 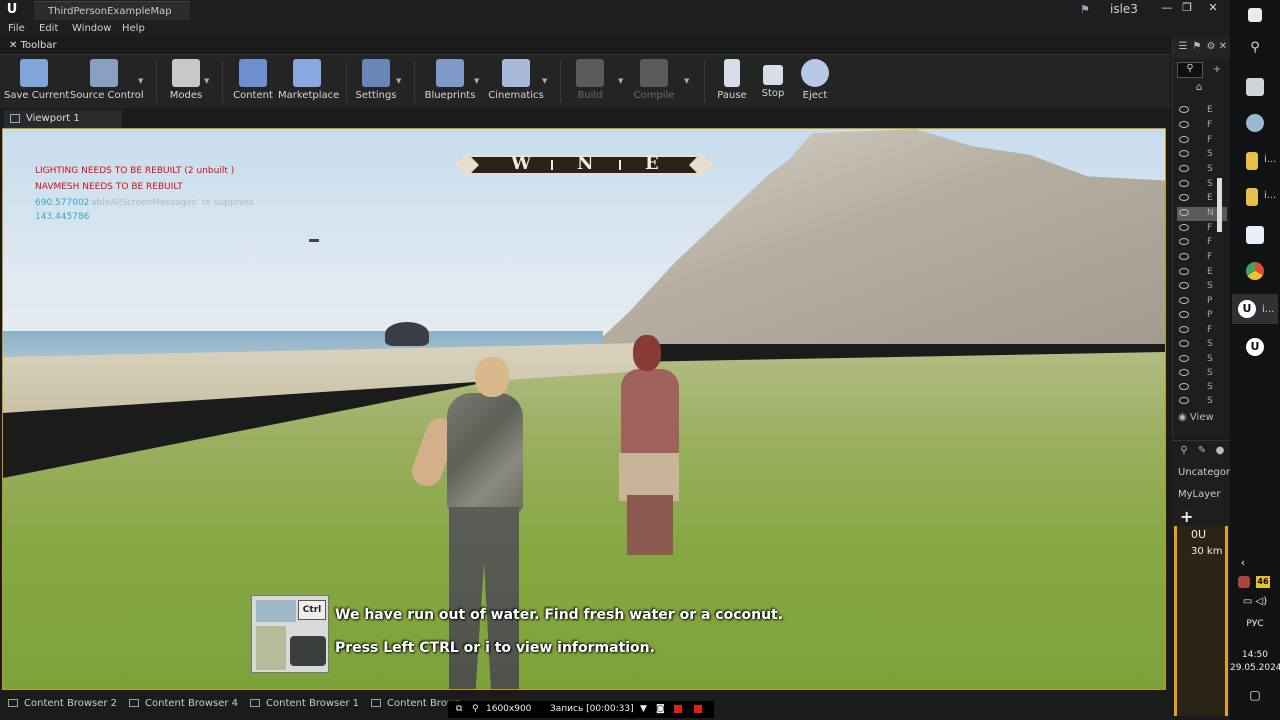 I want to click on recorder-pause-icon, so click(x=678, y=709).